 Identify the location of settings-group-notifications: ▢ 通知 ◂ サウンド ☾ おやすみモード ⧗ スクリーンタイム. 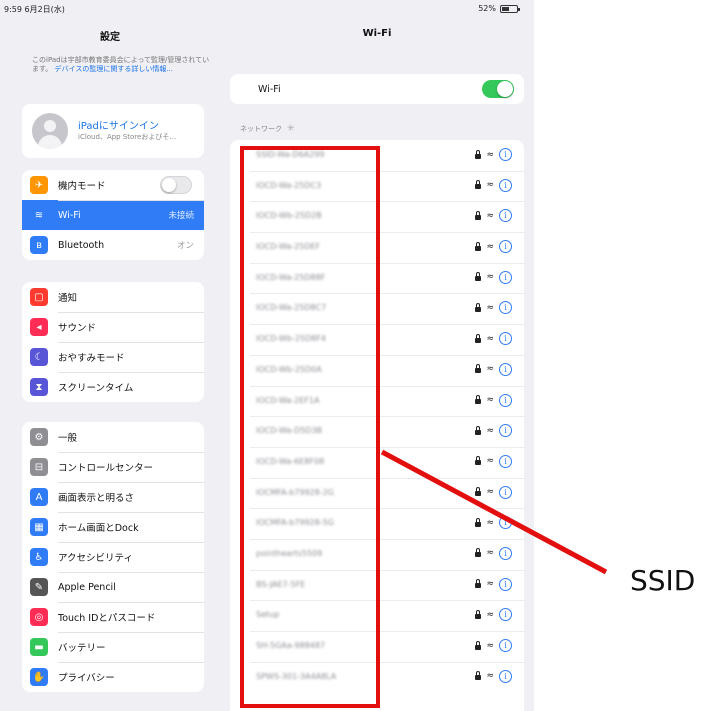
(113, 342).